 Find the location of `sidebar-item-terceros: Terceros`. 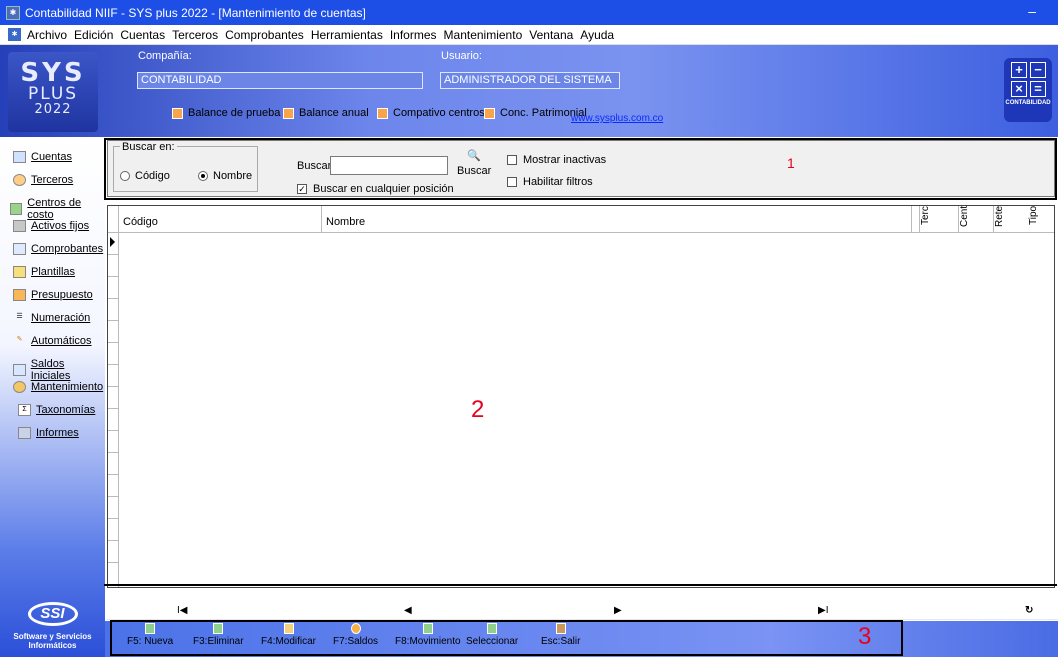

sidebar-item-terceros: Terceros is located at coordinates (43, 180).